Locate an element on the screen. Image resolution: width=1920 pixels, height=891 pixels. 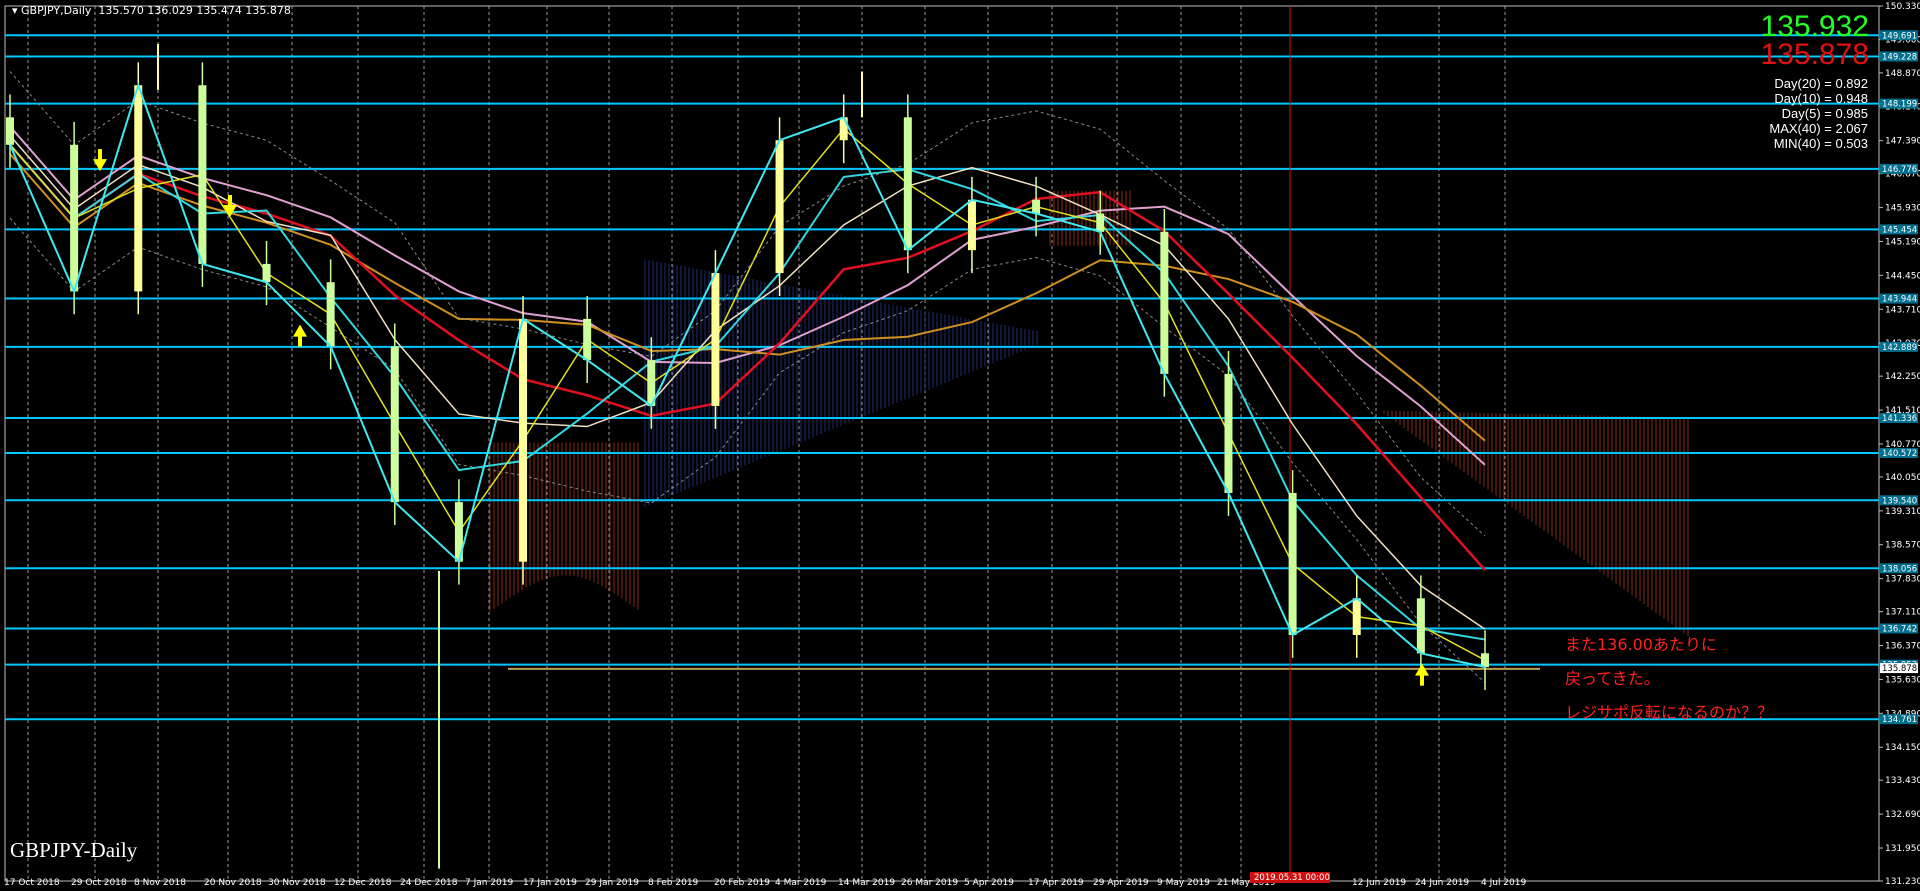
y-tick-label: 145.930 is located at coordinates (1902, 209).